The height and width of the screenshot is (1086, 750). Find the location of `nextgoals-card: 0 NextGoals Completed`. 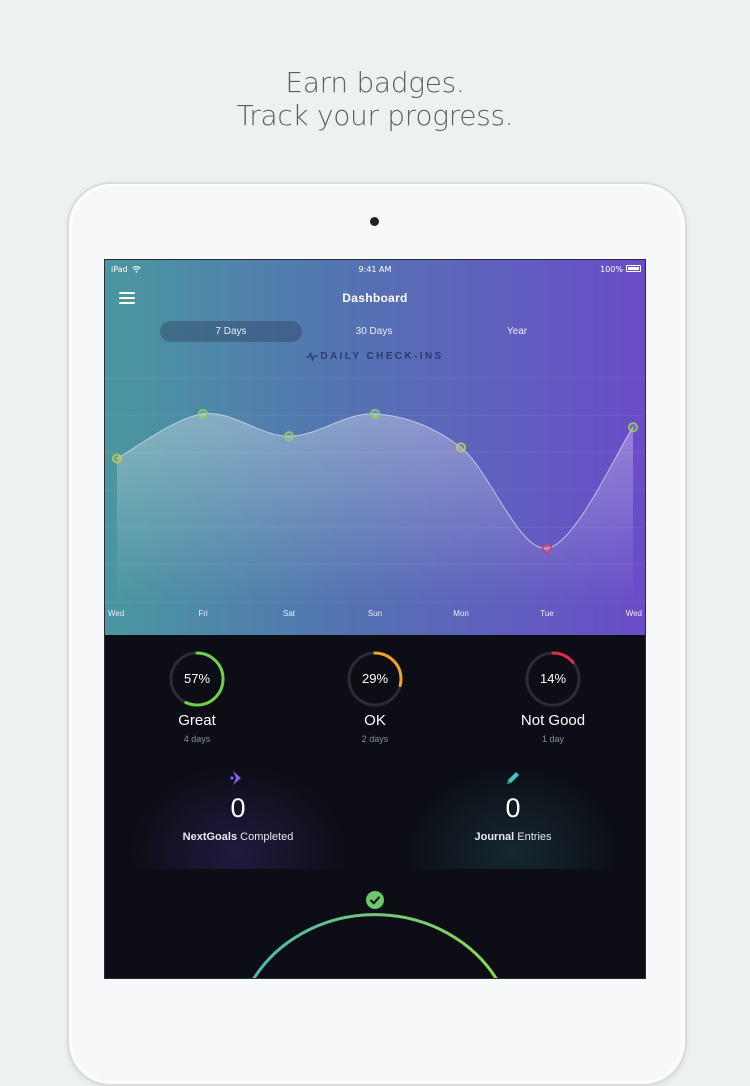

nextgoals-card: 0 NextGoals Completed is located at coordinates (238, 816).